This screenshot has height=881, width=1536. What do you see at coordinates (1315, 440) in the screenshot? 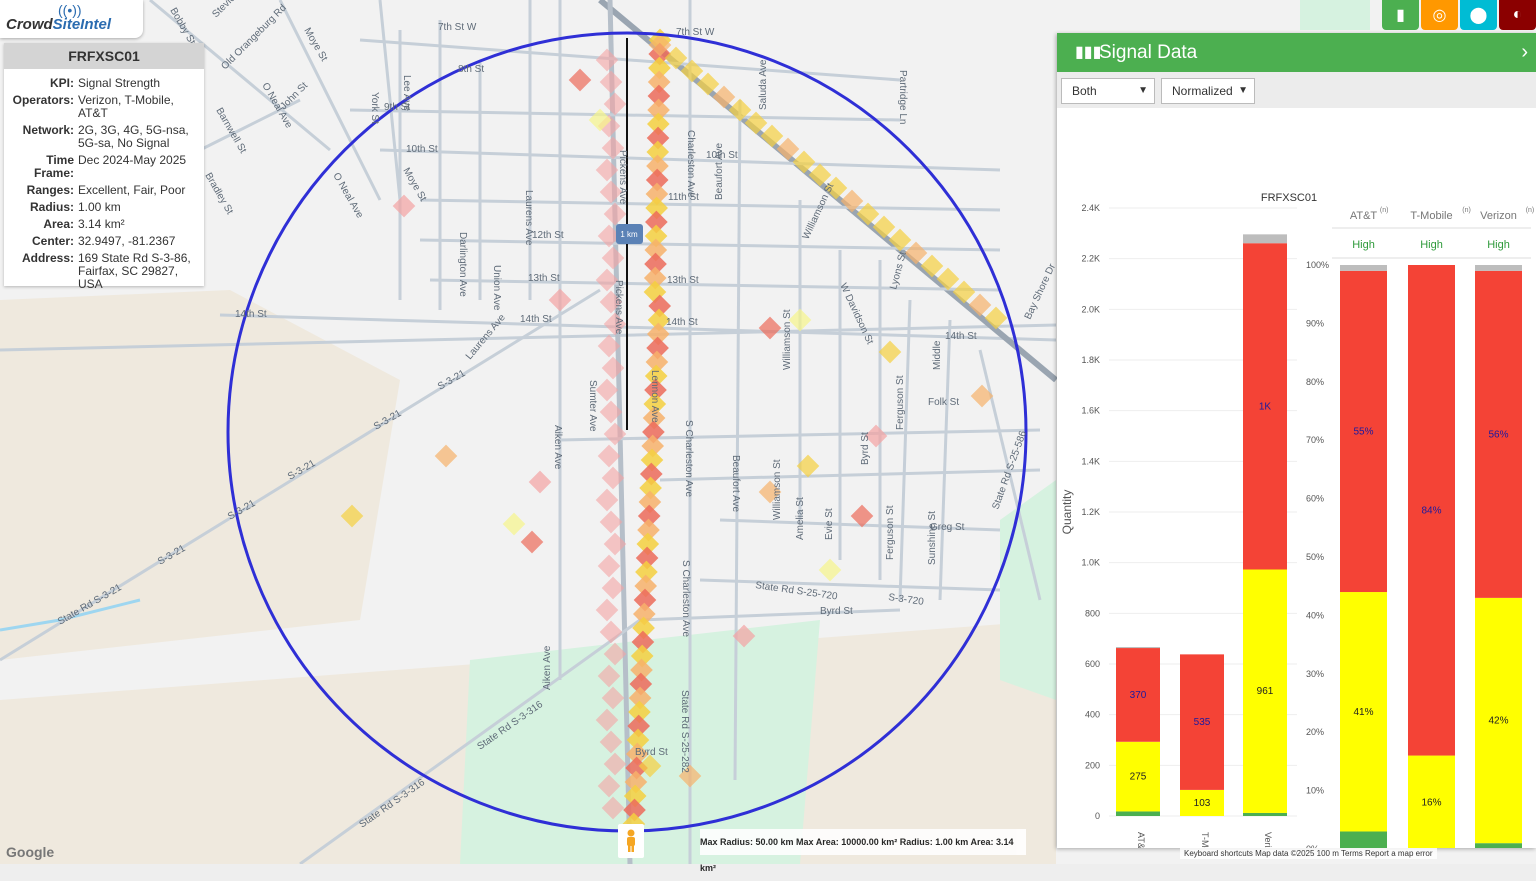
I see `y-tick-label: 70%` at bounding box center [1315, 440].